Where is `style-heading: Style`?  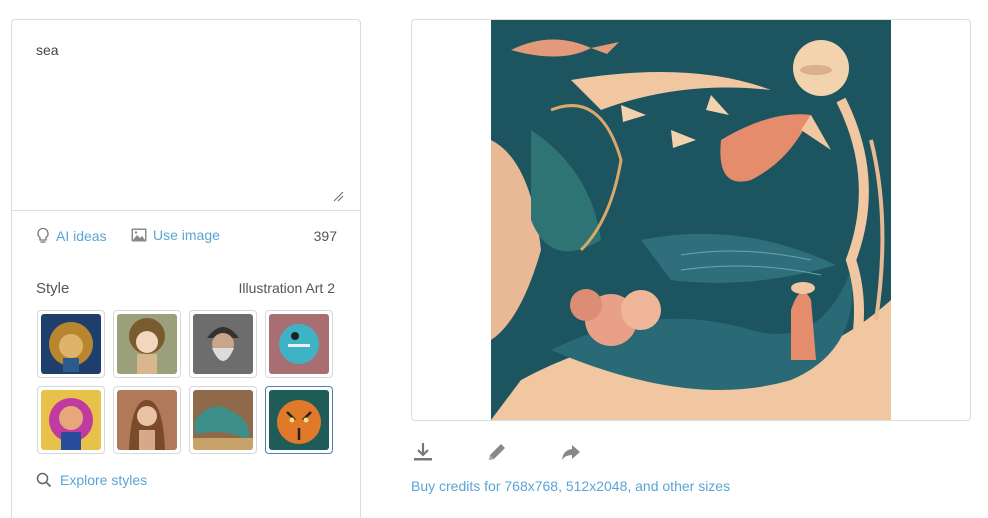
style-heading: Style is located at coordinates (53, 288).